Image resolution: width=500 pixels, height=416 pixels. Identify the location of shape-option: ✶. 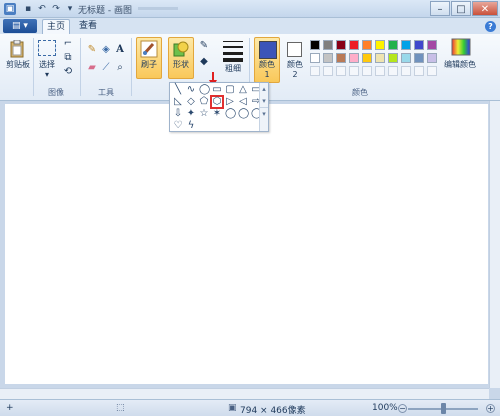
(217, 114).